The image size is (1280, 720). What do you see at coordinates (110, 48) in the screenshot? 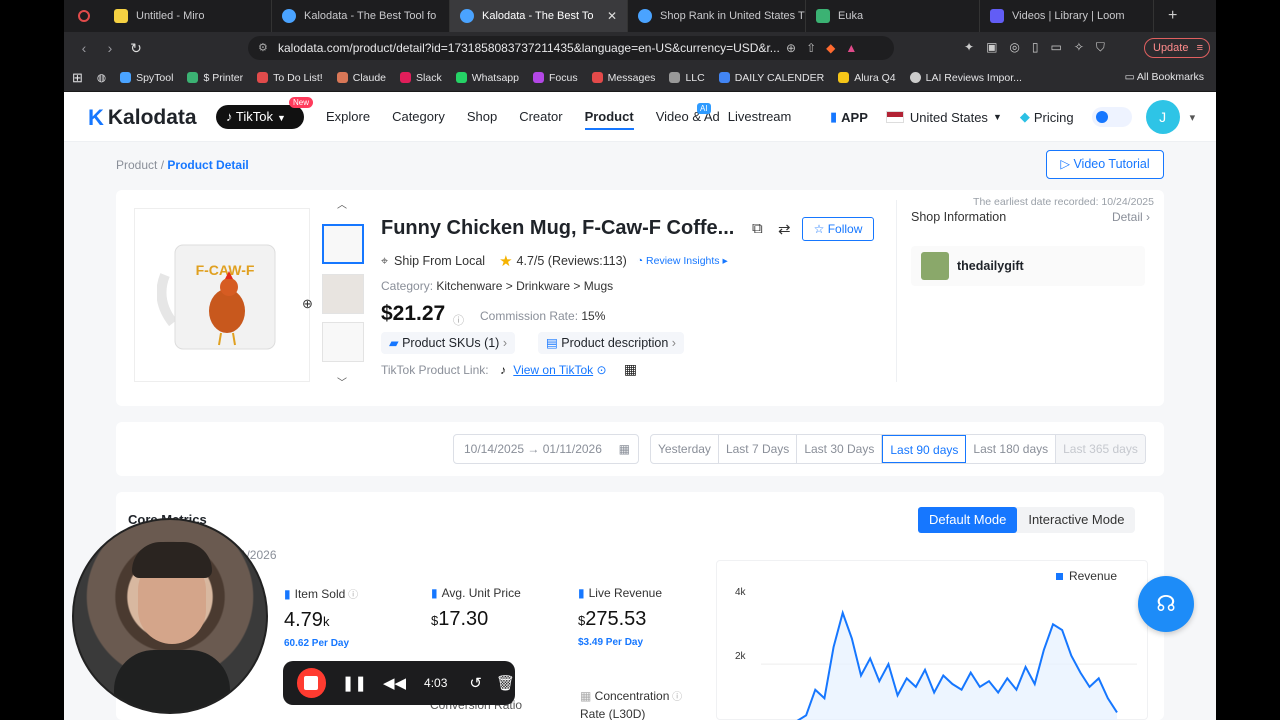
I see `forward-icon: ›` at bounding box center [110, 48].